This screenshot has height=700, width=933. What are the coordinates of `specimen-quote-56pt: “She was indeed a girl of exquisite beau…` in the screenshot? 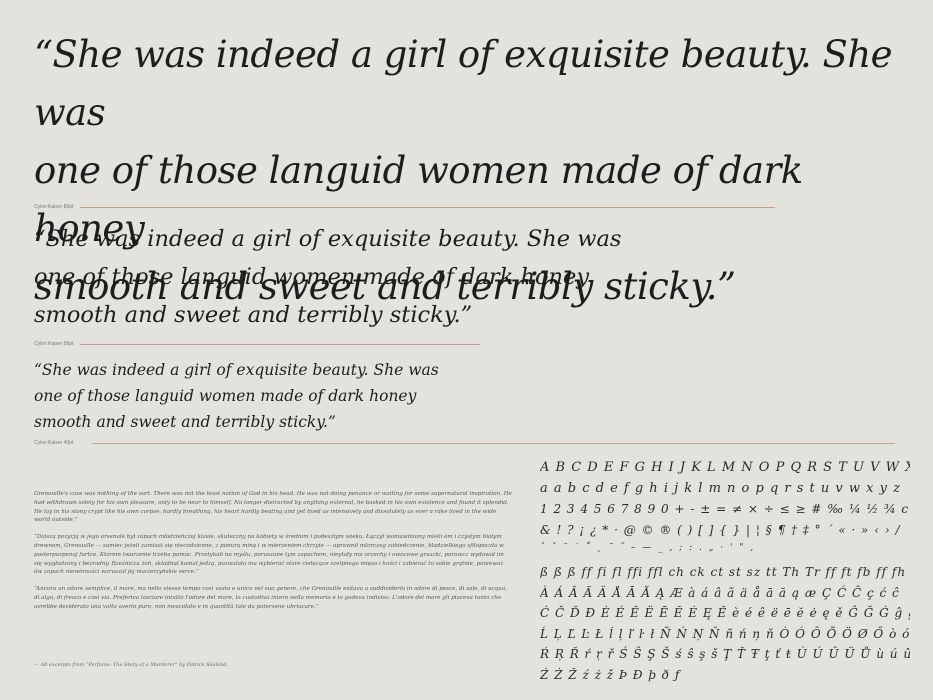 It's located at (334, 277).